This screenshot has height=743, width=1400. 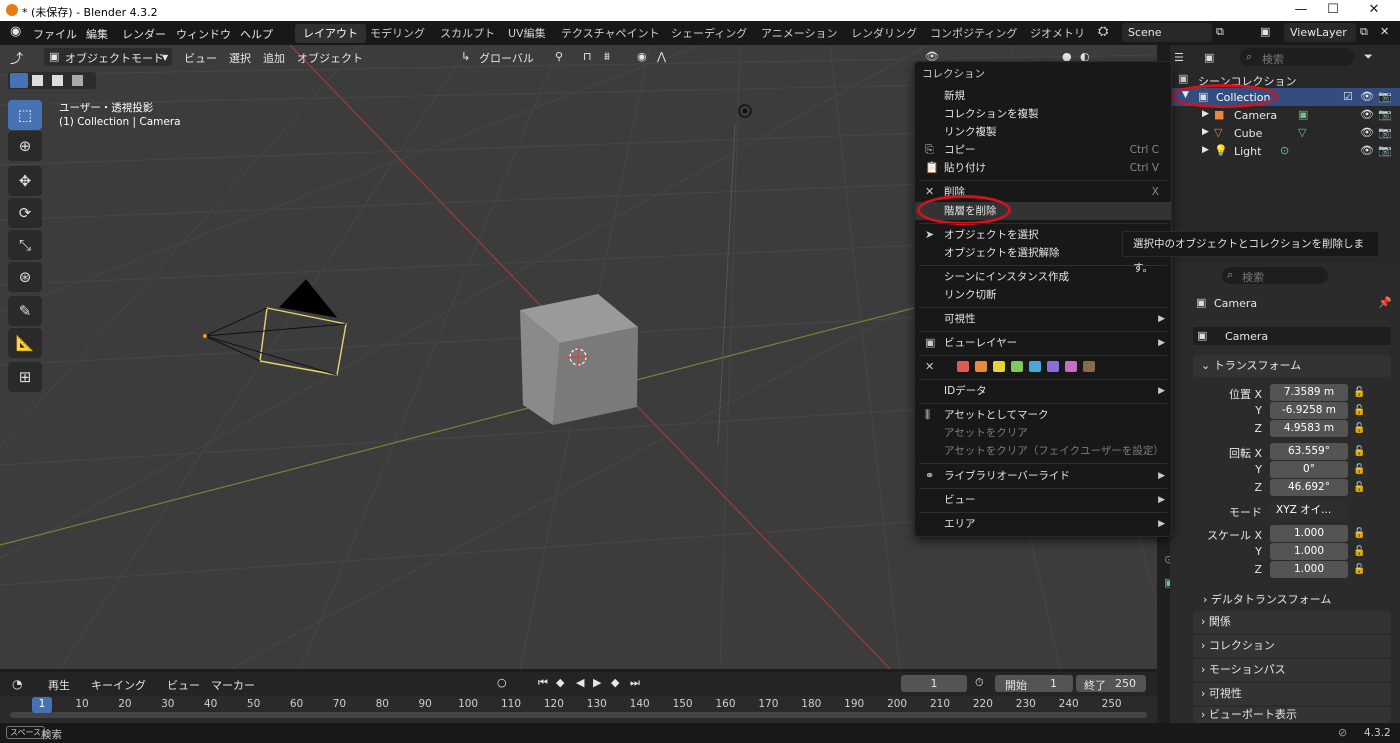 What do you see at coordinates (559, 56) in the screenshot?
I see `pivot-icon: ⚲` at bounding box center [559, 56].